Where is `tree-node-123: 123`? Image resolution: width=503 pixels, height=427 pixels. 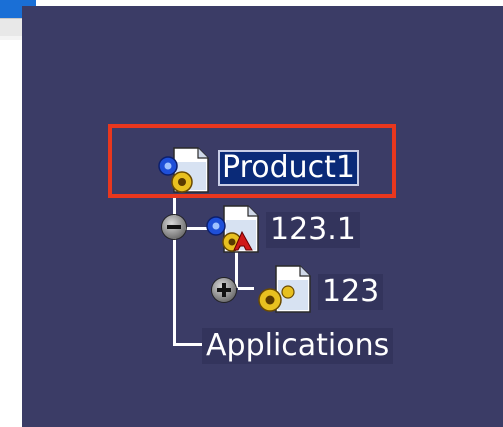 tree-node-123: 123 is located at coordinates (351, 292).